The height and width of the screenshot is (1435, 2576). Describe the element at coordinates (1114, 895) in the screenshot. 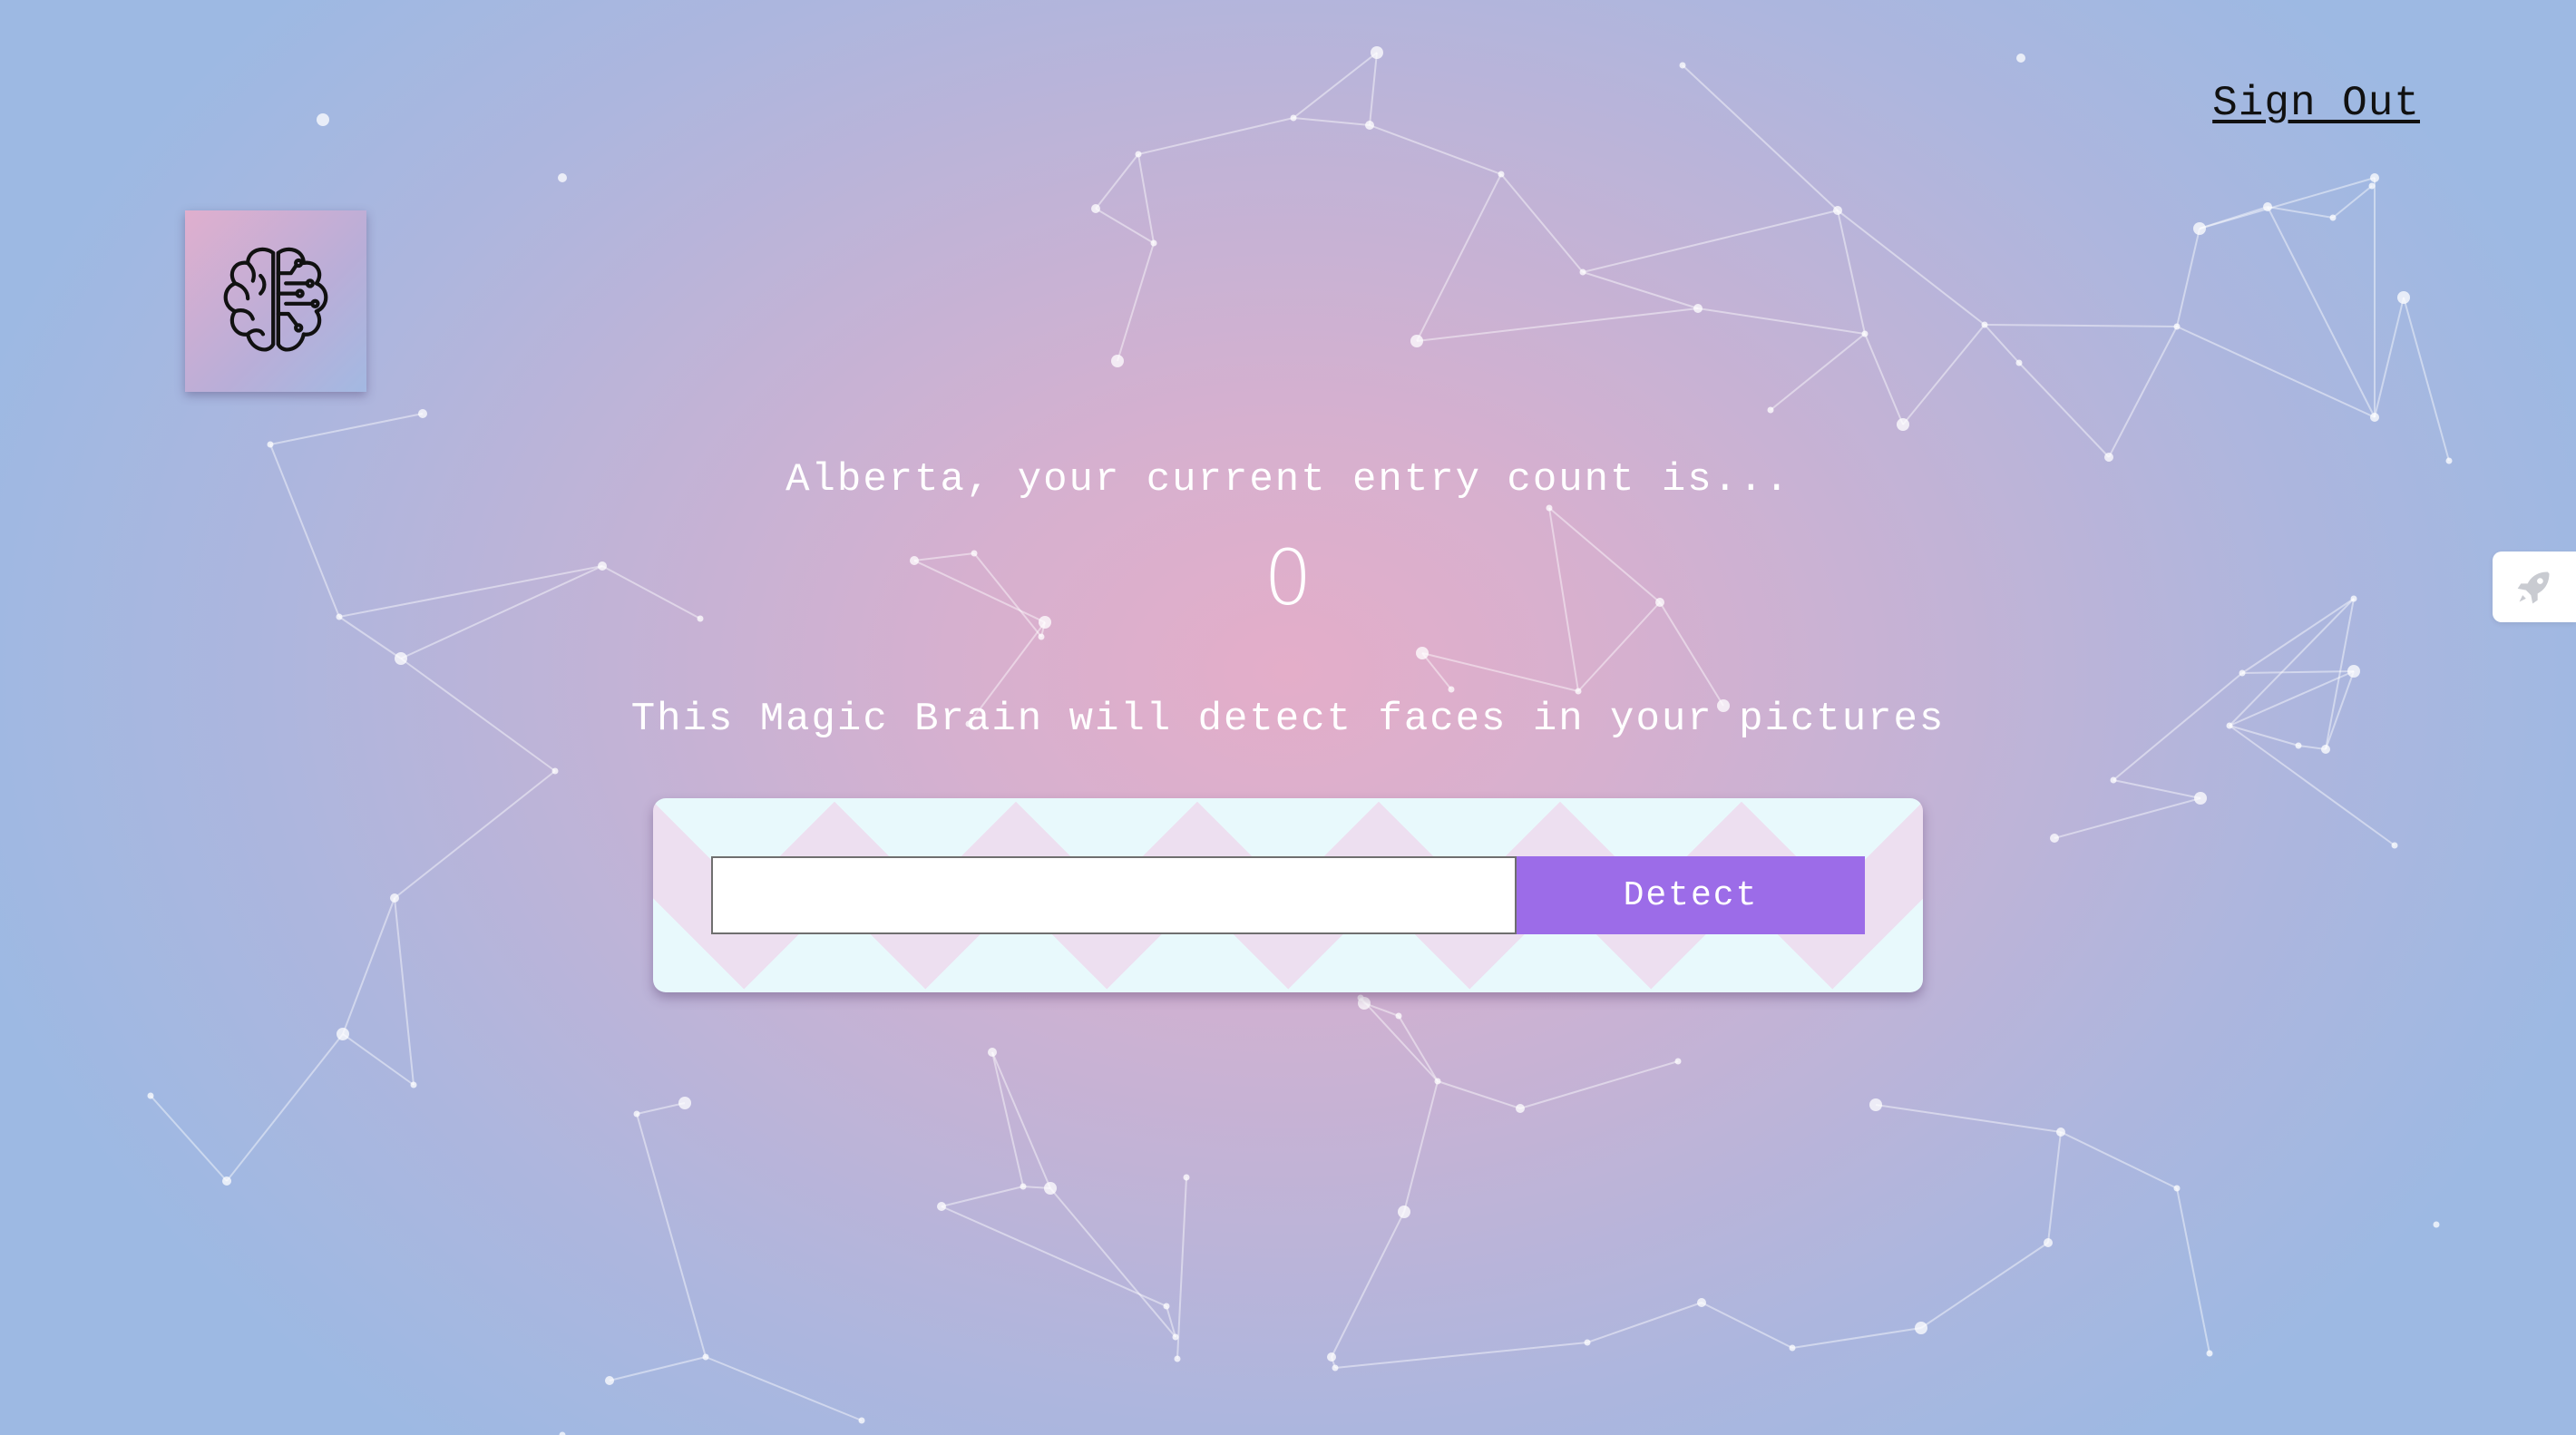

I see `image-url-input` at that location.